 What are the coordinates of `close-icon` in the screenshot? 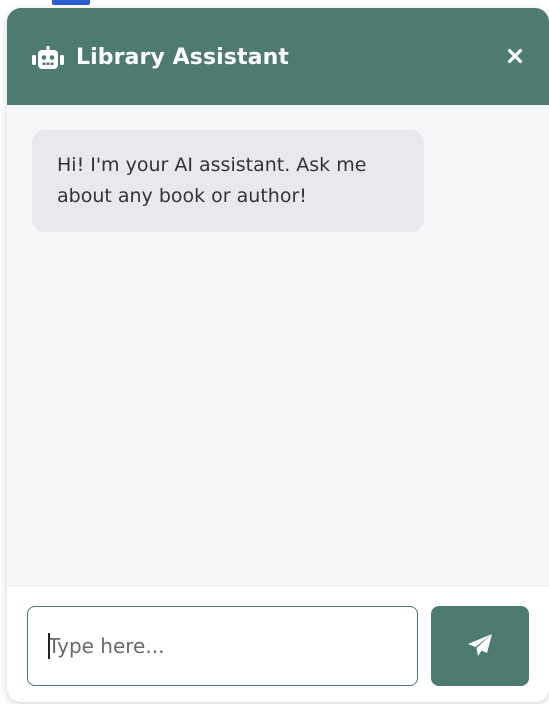 It's located at (515, 58).